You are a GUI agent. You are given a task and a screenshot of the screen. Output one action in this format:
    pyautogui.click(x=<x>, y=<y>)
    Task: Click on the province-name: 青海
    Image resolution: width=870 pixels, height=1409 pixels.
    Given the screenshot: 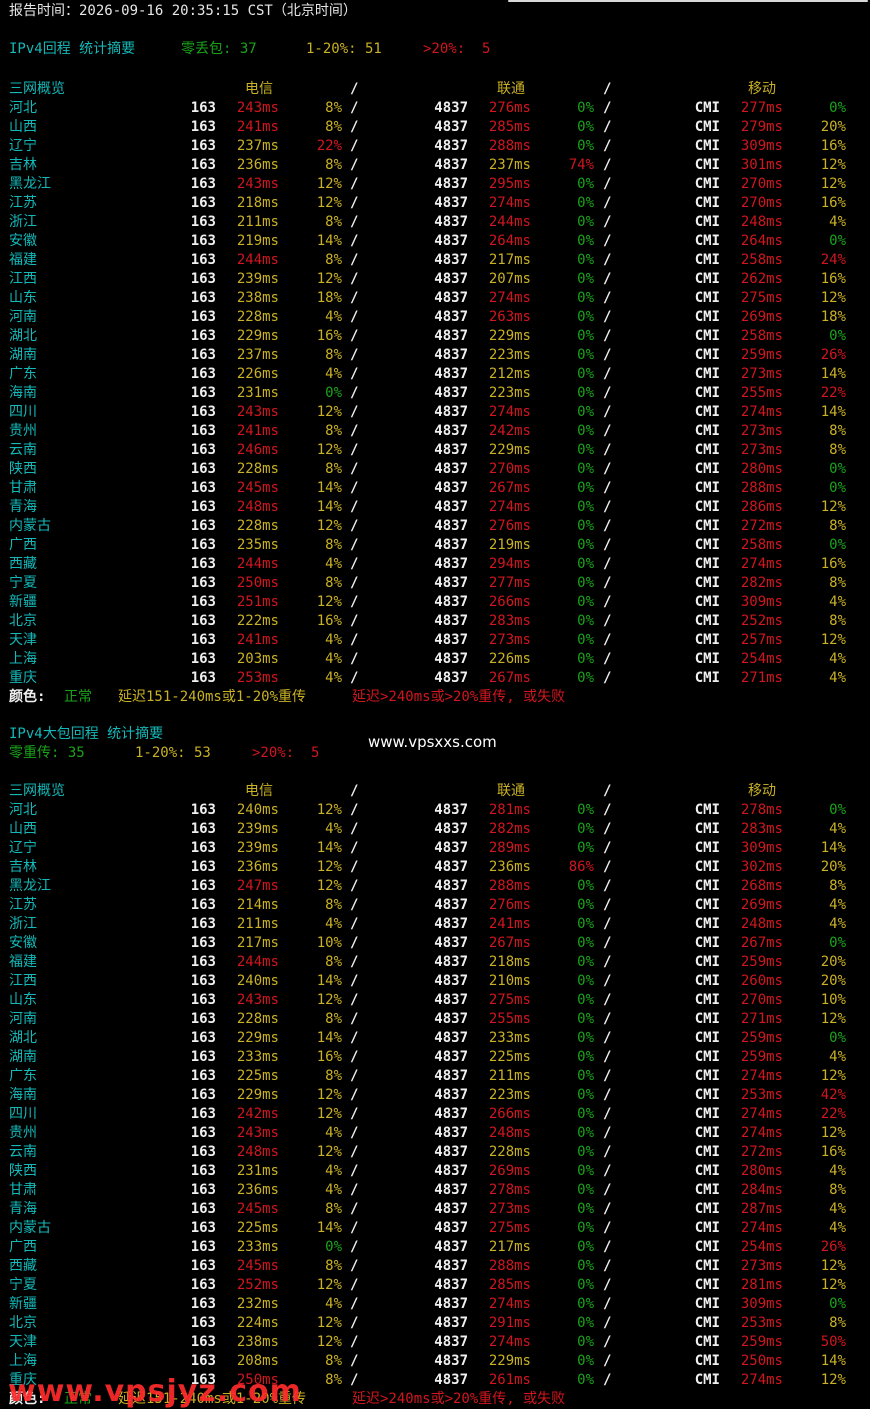 What is the action you would take?
    pyautogui.click(x=23, y=507)
    